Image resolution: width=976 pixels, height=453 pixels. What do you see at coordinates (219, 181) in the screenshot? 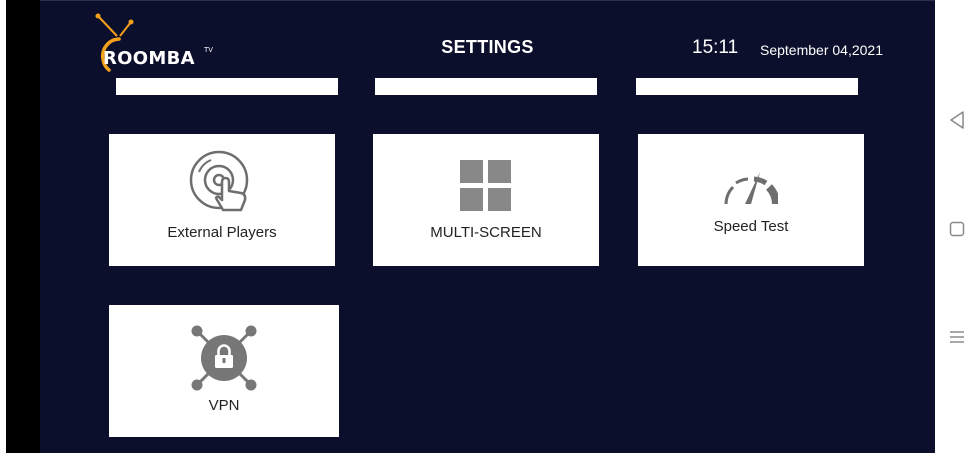
I see `disc-touch-icon` at bounding box center [219, 181].